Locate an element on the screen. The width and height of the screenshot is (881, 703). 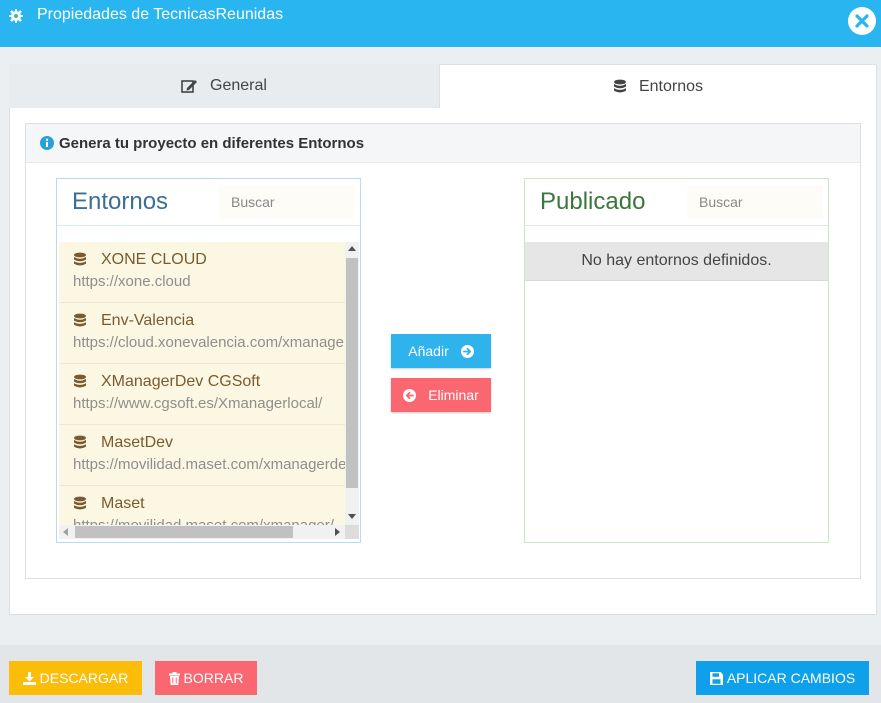
tab-entornos-label: Entornos is located at coordinates (671, 86).